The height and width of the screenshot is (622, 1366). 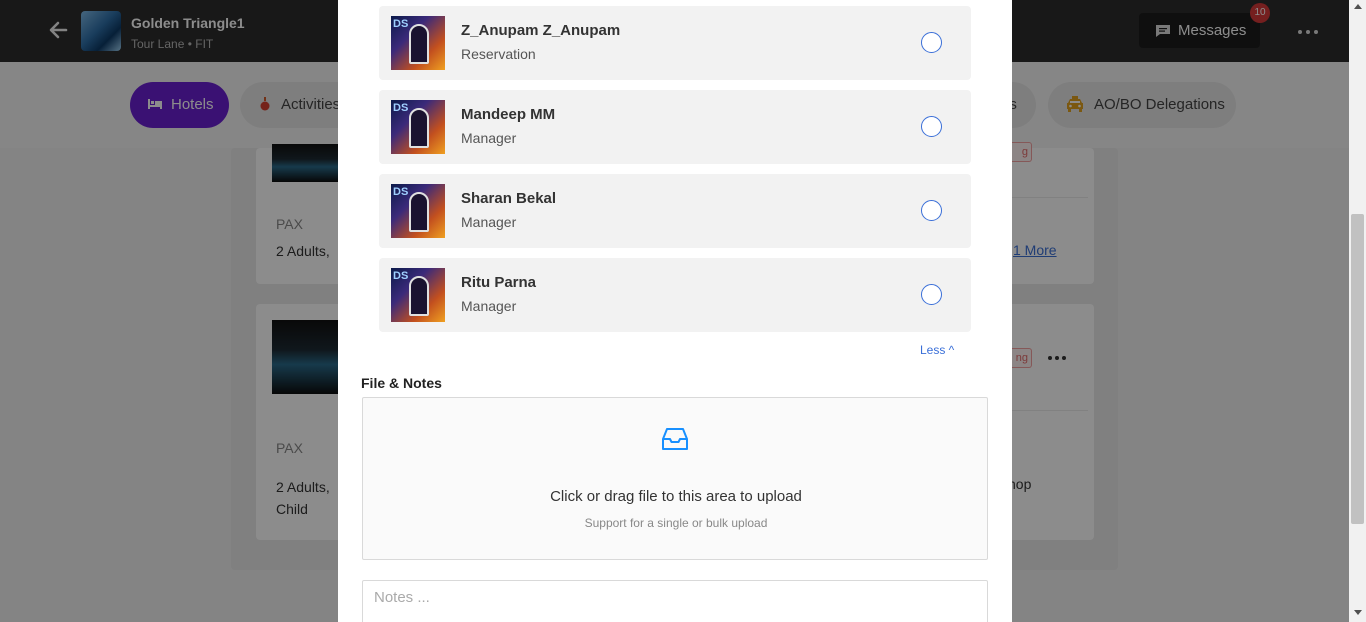 I want to click on user-list-item: DS Z_Anupam Z_Anupam Reservation, so click(x=675, y=43).